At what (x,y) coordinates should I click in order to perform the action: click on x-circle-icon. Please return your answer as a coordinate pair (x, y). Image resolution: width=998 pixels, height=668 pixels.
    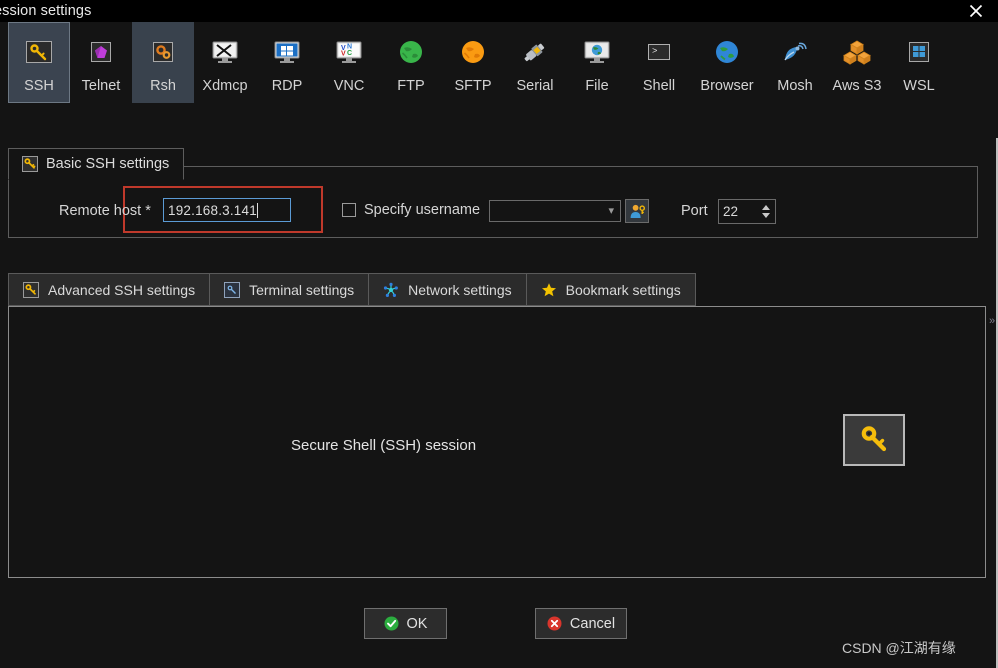
    Looking at the image, I should click on (554, 623).